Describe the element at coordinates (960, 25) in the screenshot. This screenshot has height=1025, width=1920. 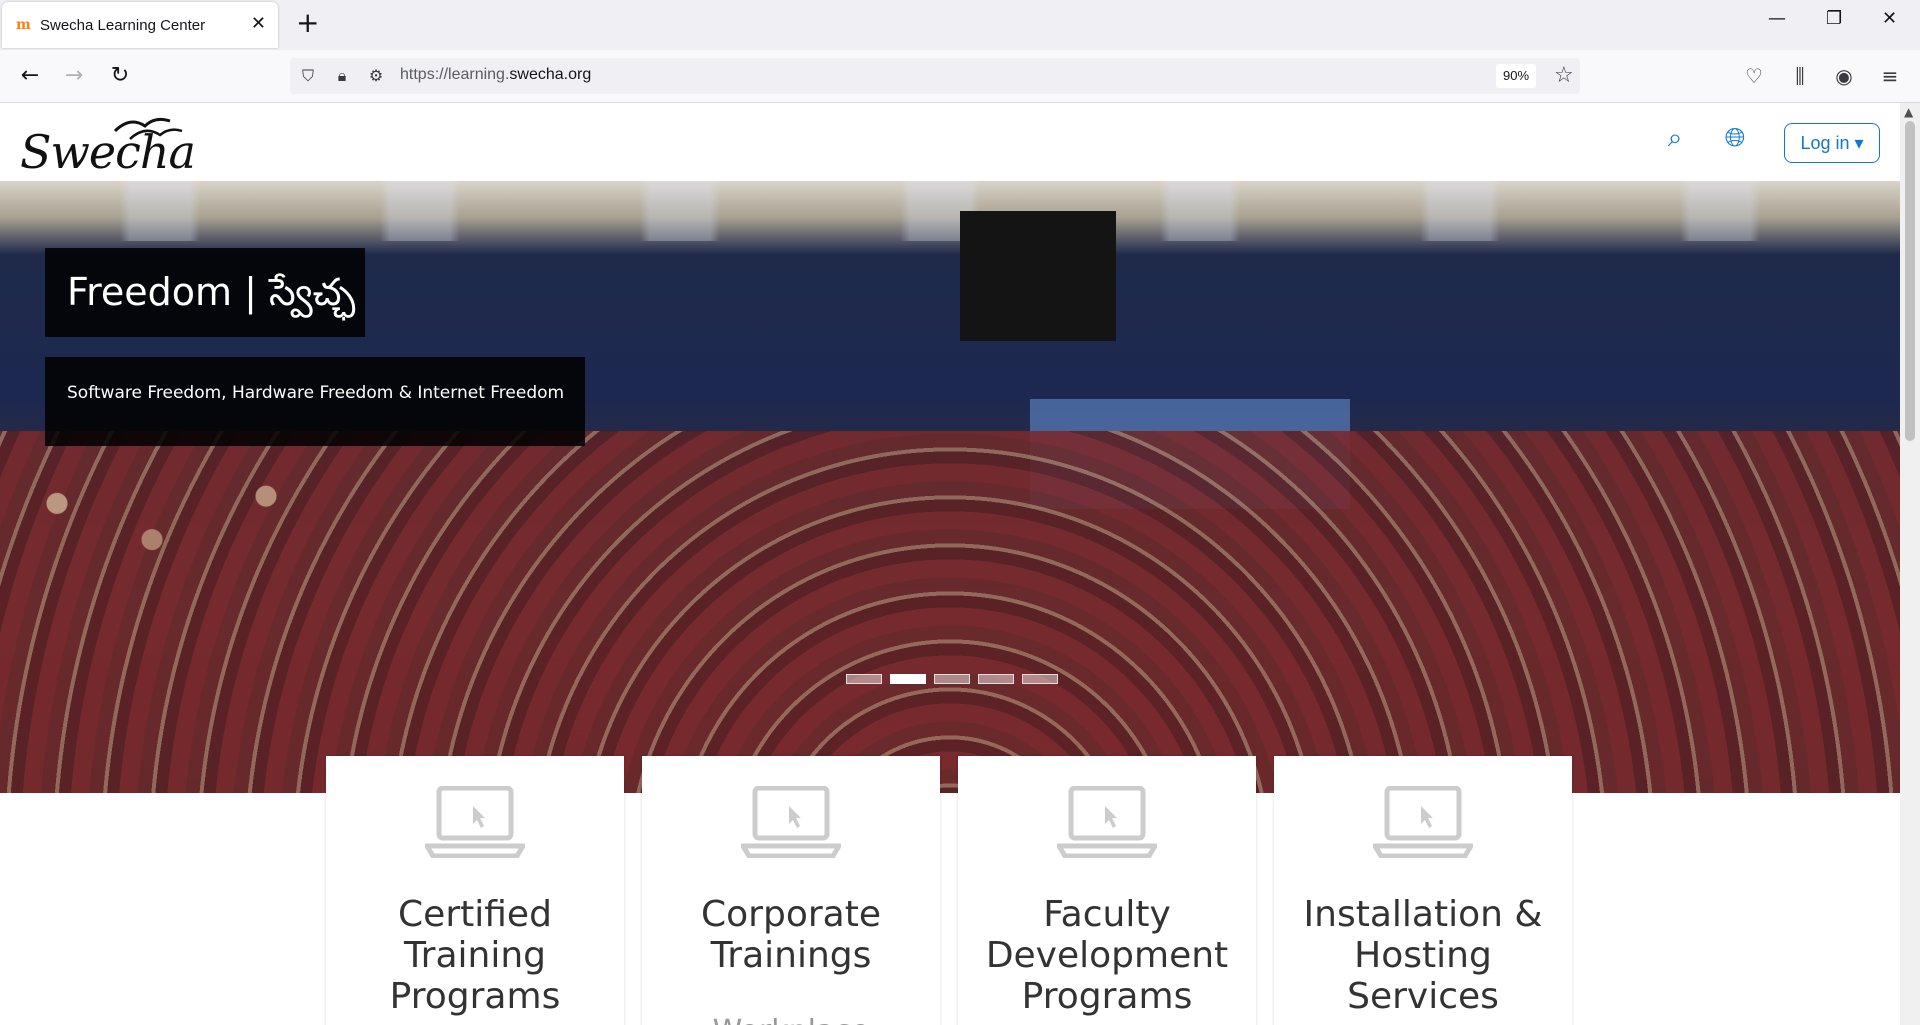
I see `browser-tab-bar: m Swecha Learning Center ✕ + — ❐ ✕` at that location.